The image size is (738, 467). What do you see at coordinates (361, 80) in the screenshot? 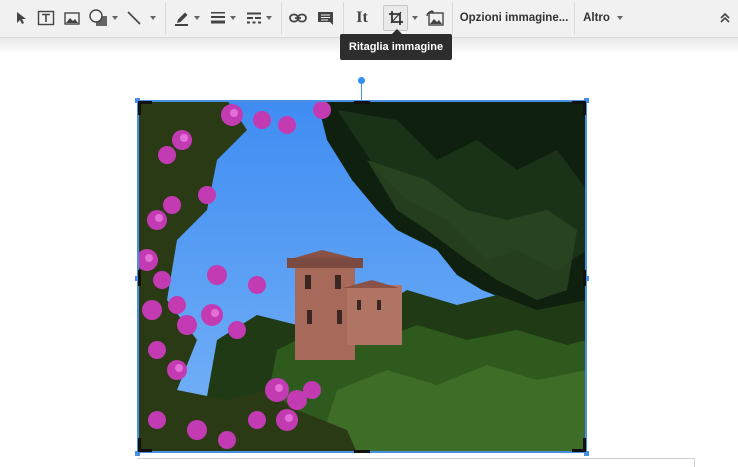
I see `rotation-handle` at bounding box center [361, 80].